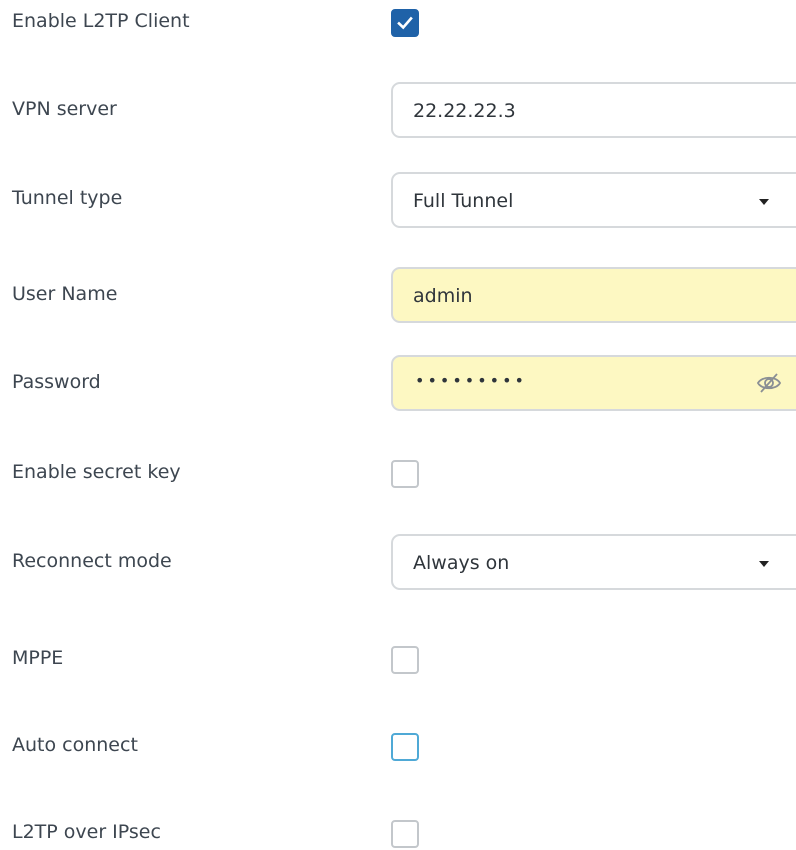 This screenshot has height=850, width=796. What do you see at coordinates (463, 201) in the screenshot?
I see `tunnel-type-selected-value: Full Tunnel` at bounding box center [463, 201].